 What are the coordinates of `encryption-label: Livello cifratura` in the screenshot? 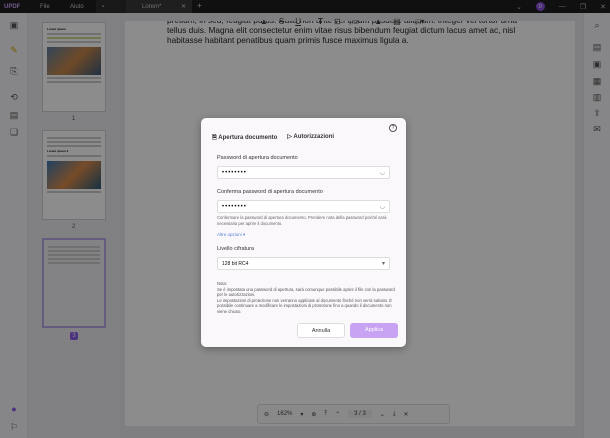 It's located at (235, 249).